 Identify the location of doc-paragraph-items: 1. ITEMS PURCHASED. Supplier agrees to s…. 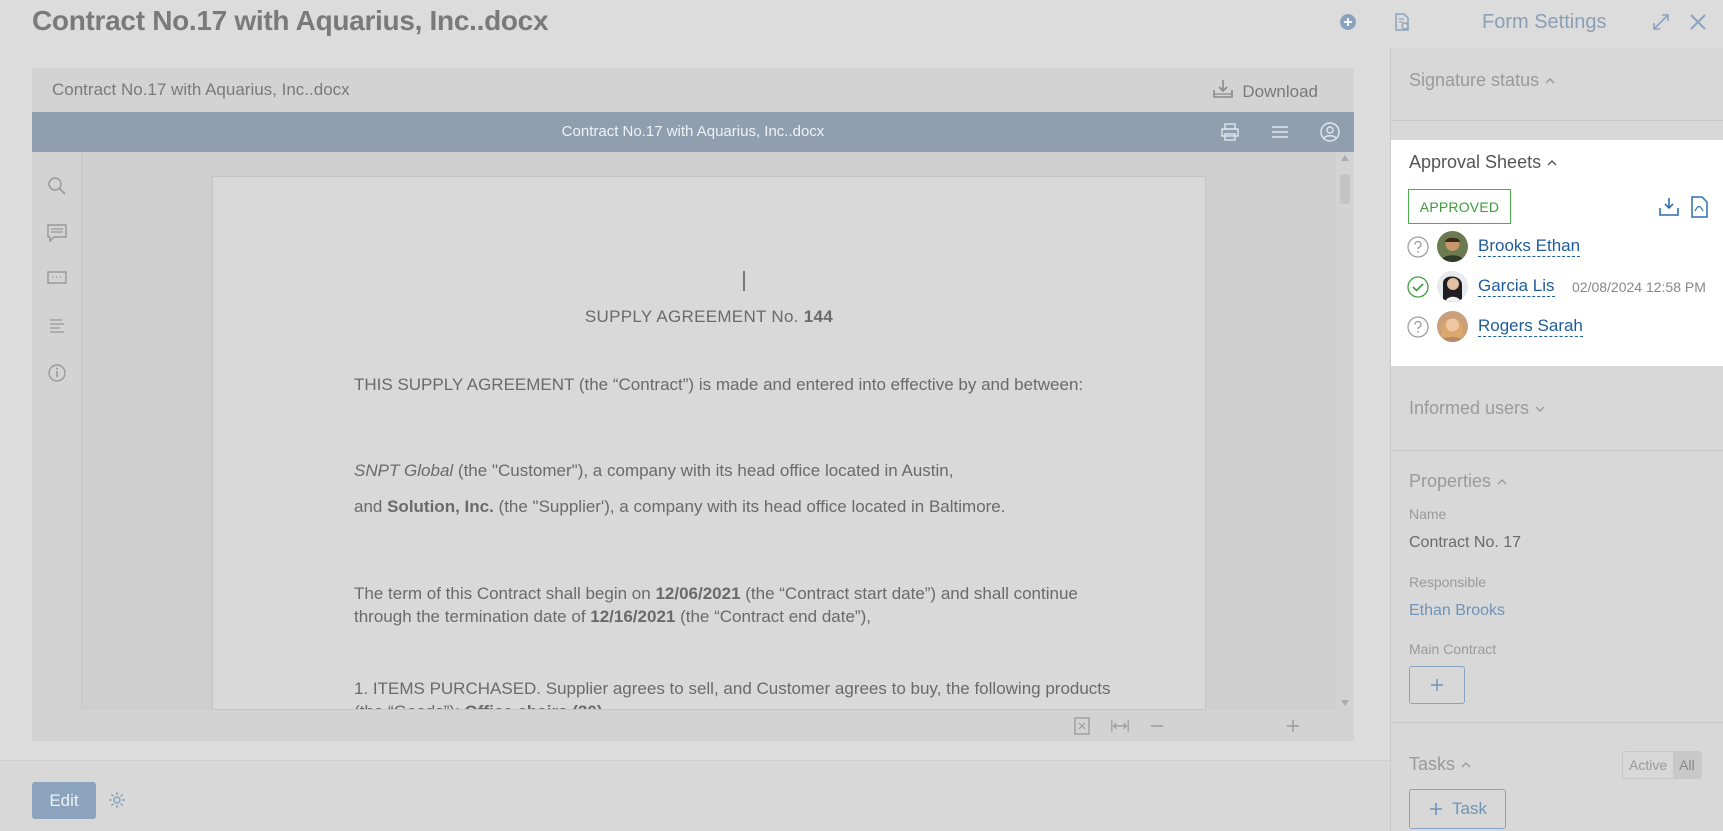
(734, 693).